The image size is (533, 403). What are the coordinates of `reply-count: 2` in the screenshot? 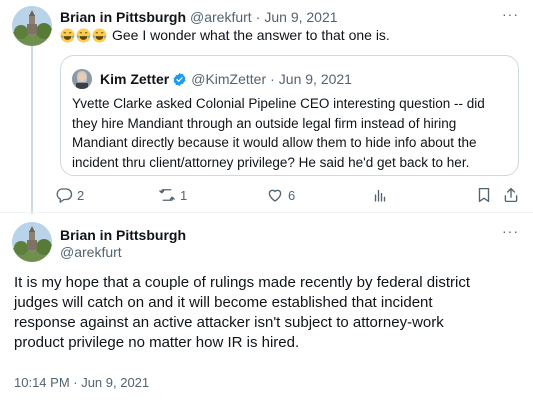 It's located at (81, 195).